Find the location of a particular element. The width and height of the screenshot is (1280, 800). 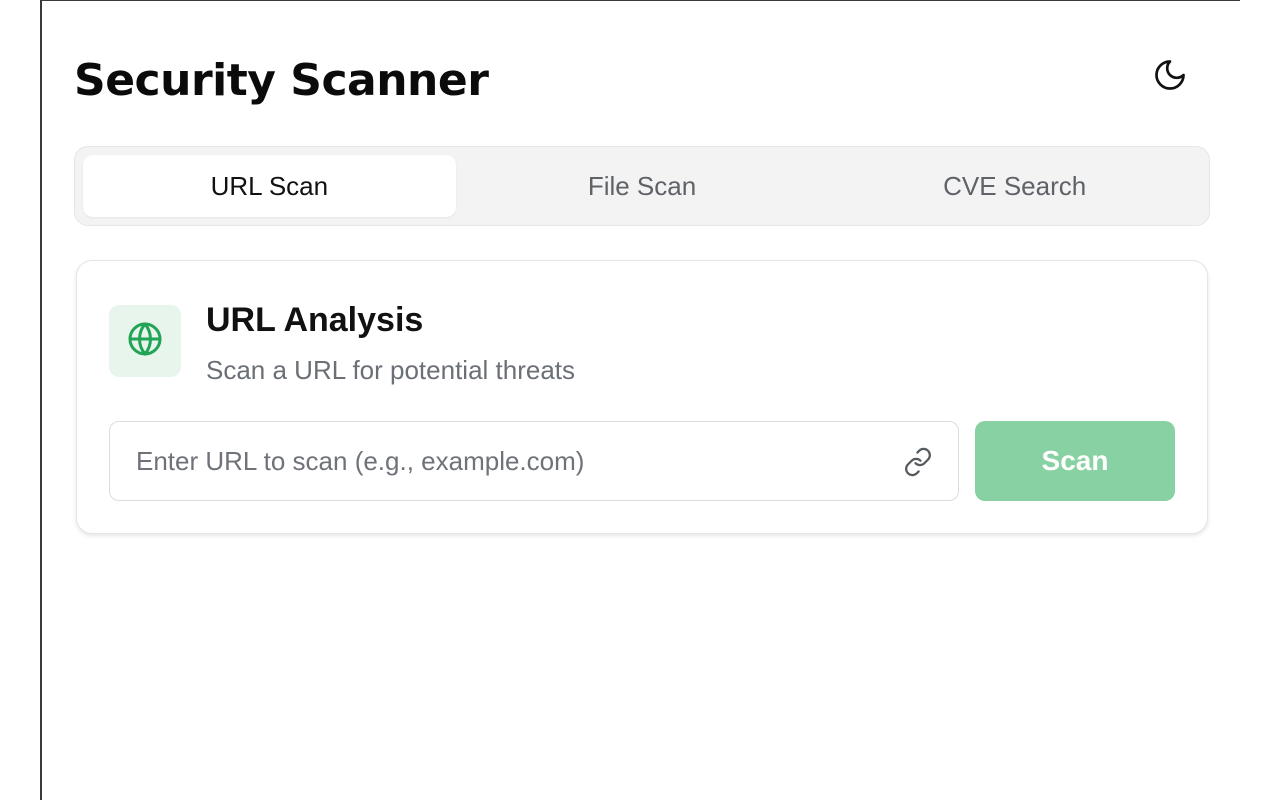

tab-cve-search: CVE Search is located at coordinates (1014, 186).